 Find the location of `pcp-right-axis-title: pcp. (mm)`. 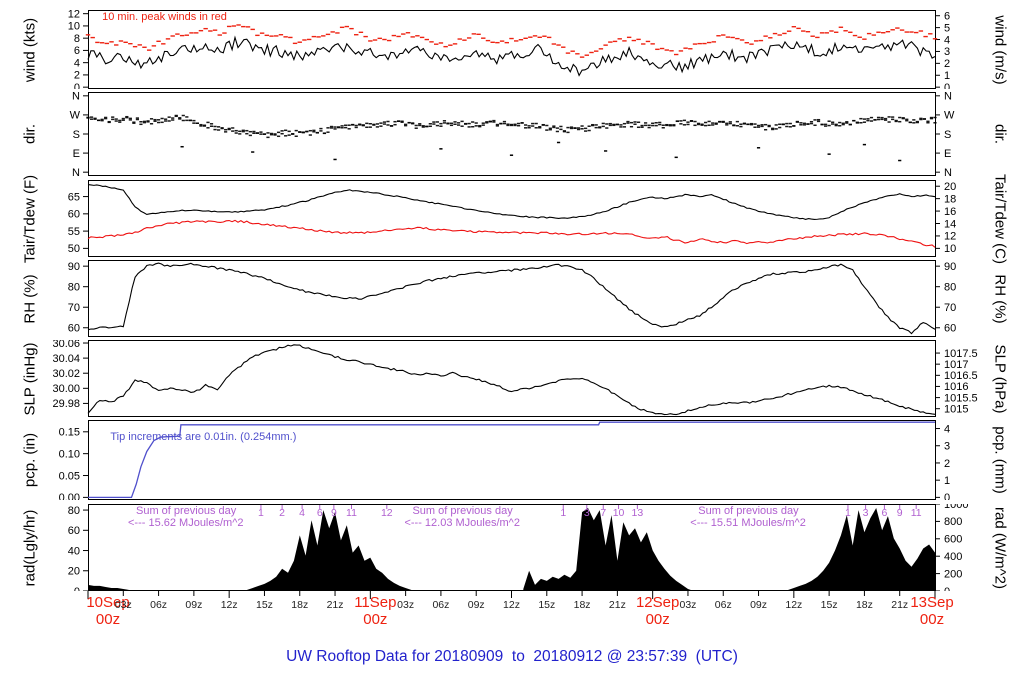

pcp-right-axis-title: pcp. (mm) is located at coordinates (1000, 460).